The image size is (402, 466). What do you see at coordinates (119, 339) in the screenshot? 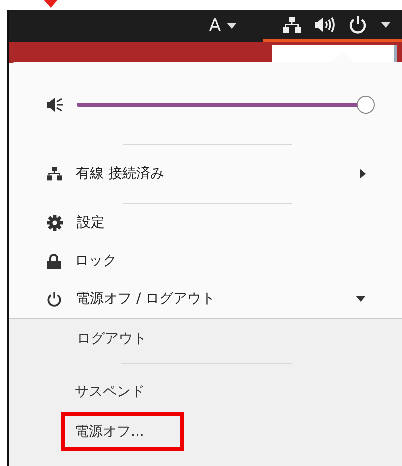
I see `menu-item: ログアウト` at bounding box center [119, 339].